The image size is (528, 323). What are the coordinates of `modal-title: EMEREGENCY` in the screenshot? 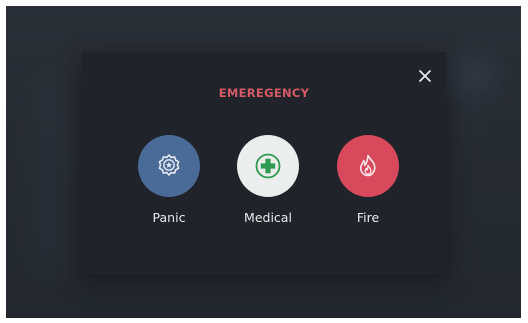 It's located at (264, 93).